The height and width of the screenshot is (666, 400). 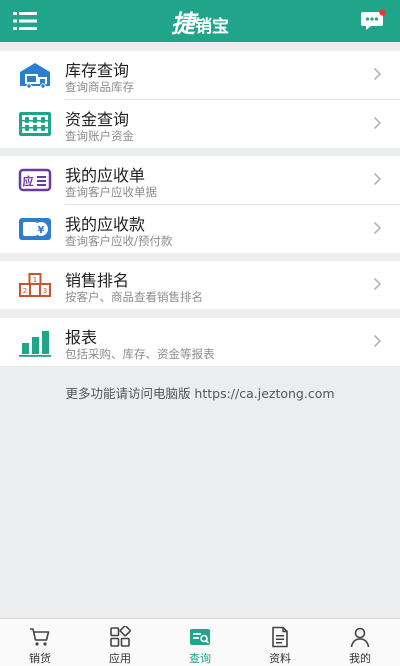 I want to click on query-search-icon, so click(x=200, y=637).